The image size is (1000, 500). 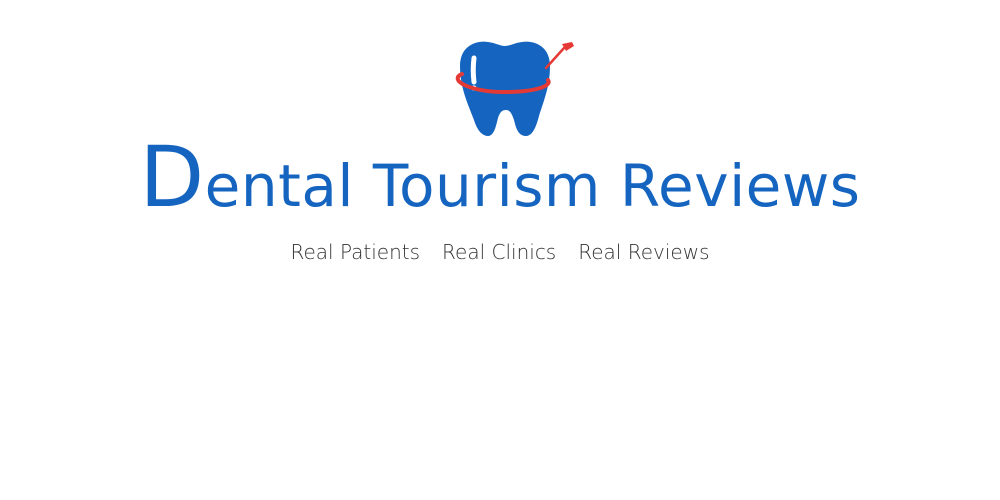 What do you see at coordinates (355, 252) in the screenshot?
I see `tagline-item-patients: Real Patients` at bounding box center [355, 252].